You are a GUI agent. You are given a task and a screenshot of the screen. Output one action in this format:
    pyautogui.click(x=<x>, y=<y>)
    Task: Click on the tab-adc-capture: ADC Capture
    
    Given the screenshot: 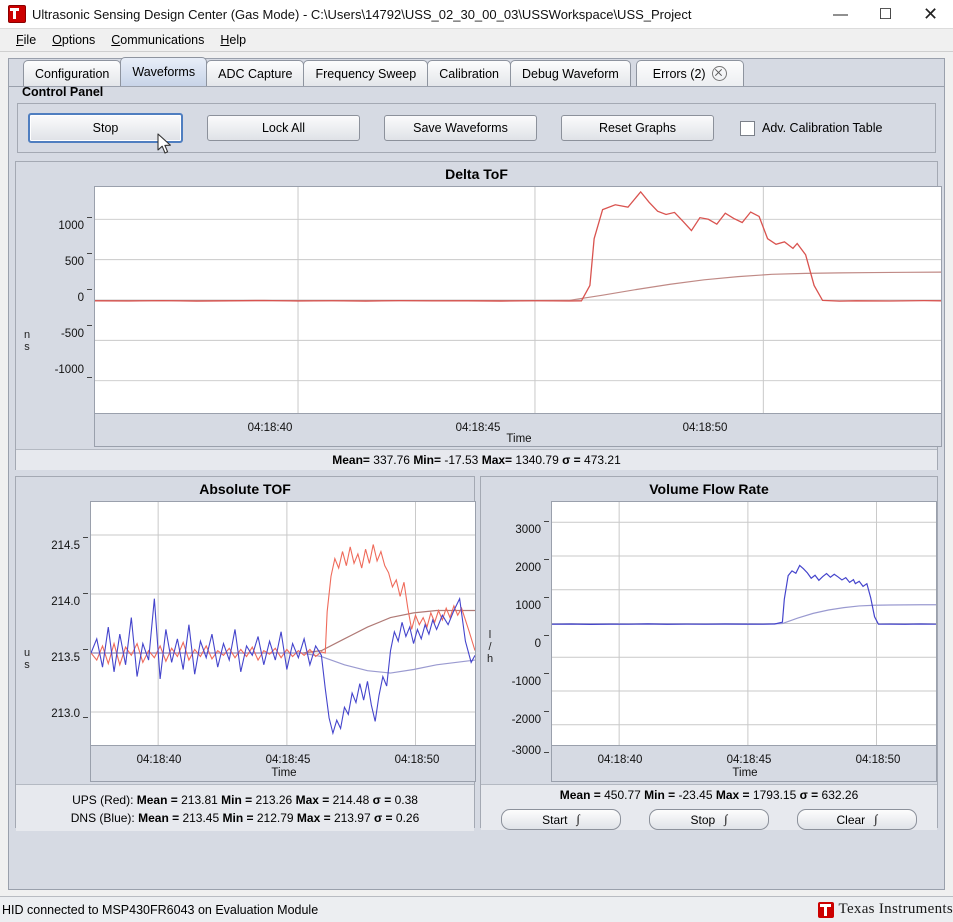 What is the action you would take?
    pyautogui.click(x=255, y=73)
    